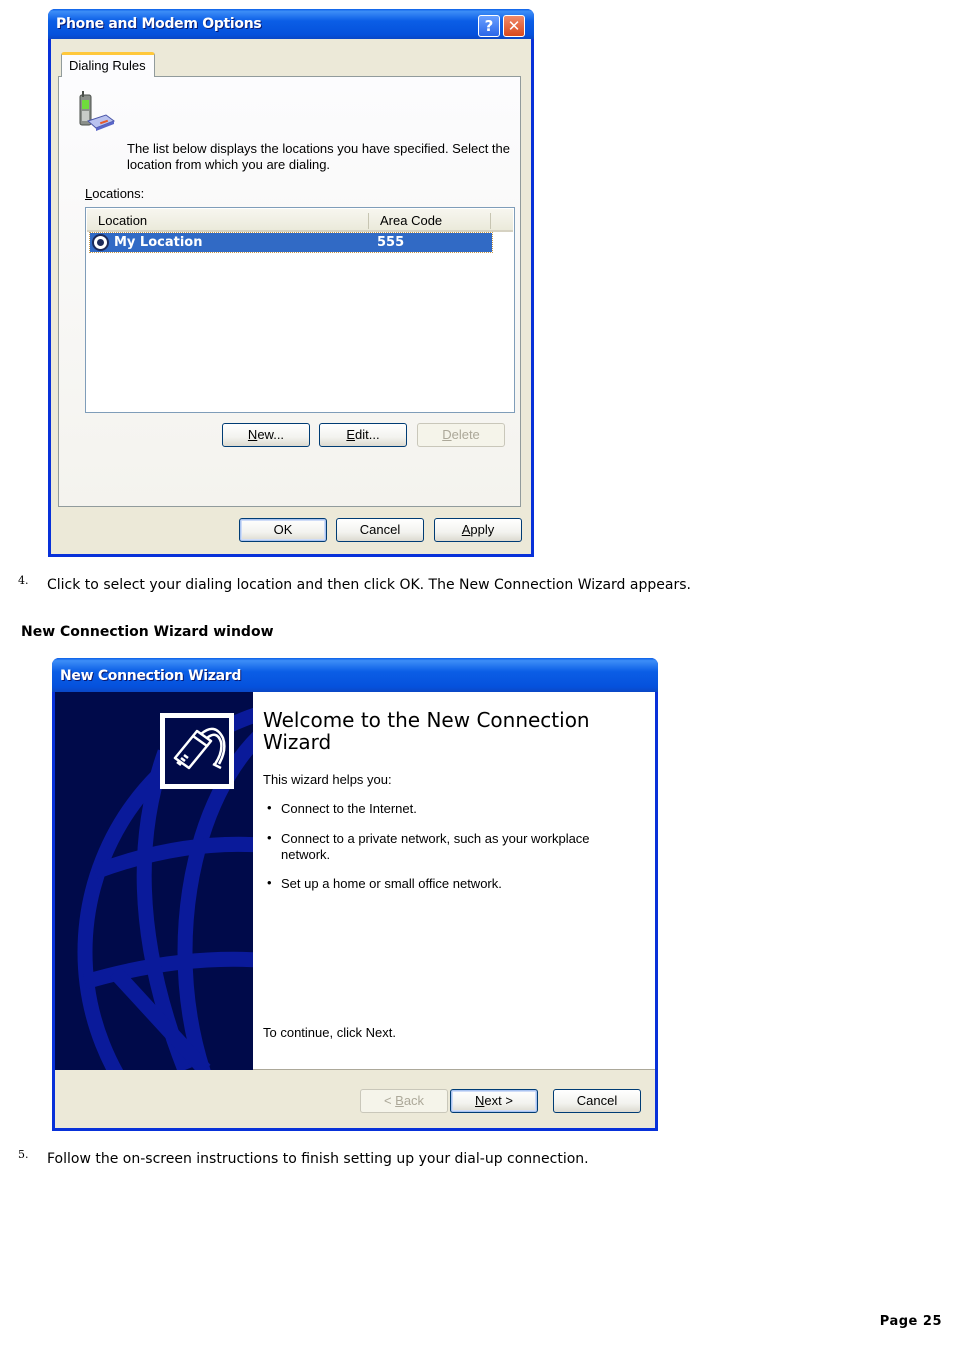 This screenshot has width=954, height=1351. Describe the element at coordinates (300, 310) in the screenshot. I see `locations-list: Location Area Code My Location 555` at that location.